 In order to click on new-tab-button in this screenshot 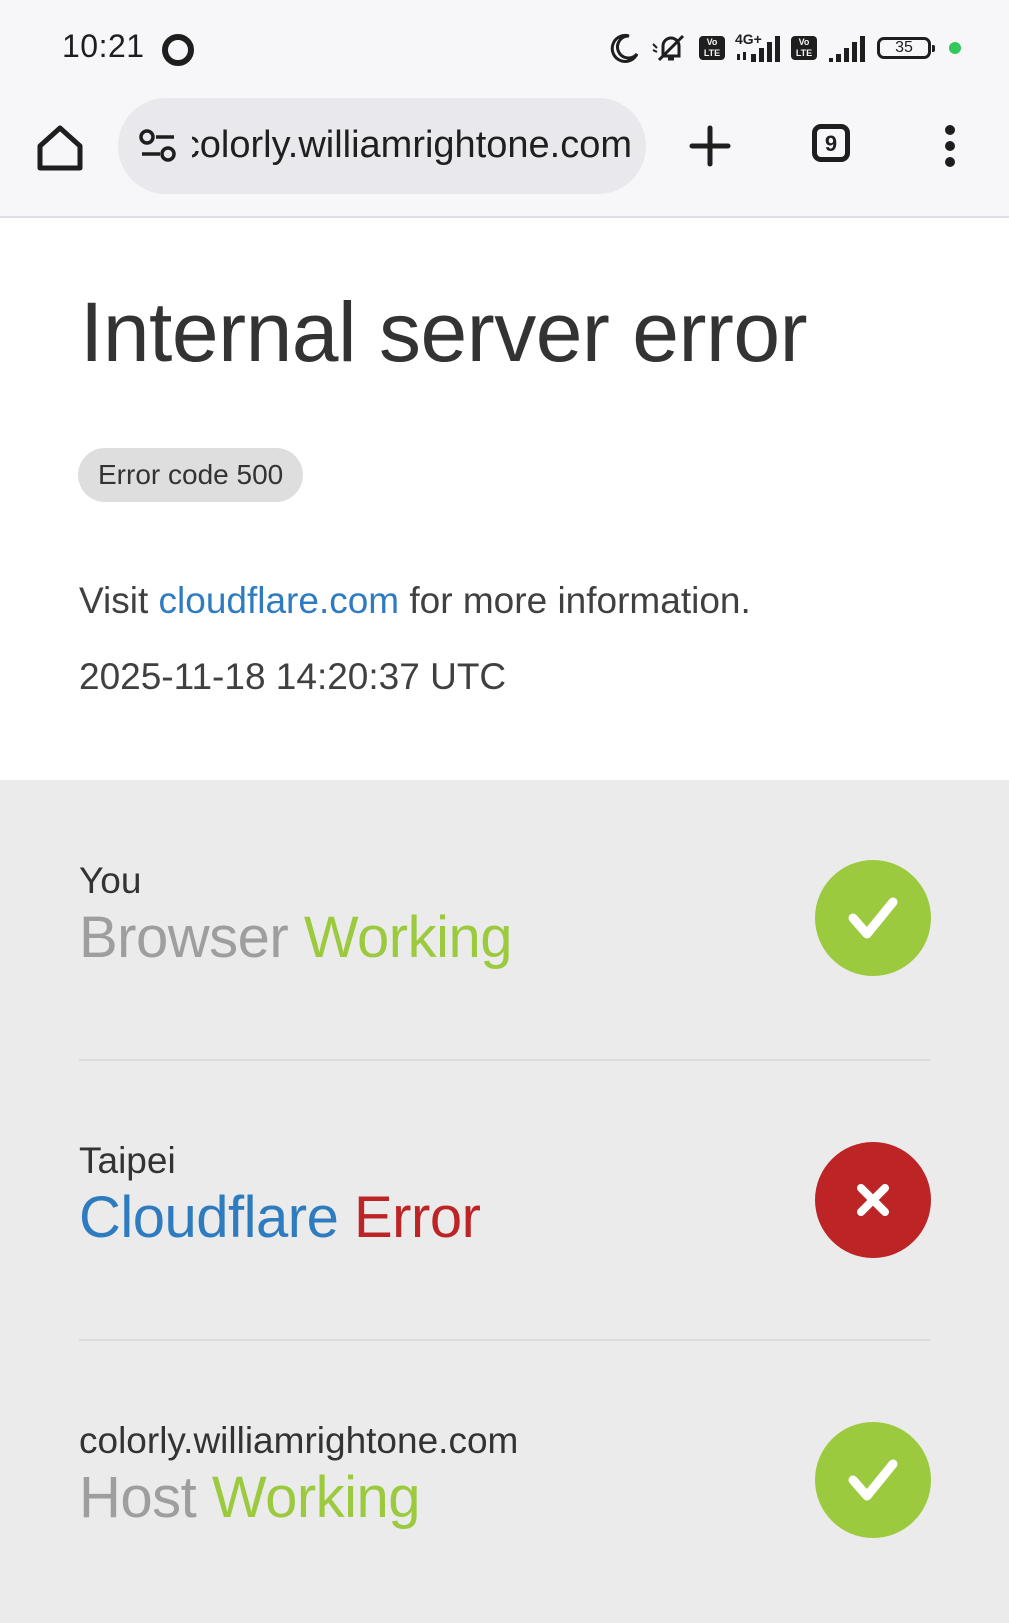, I will do `click(710, 146)`.